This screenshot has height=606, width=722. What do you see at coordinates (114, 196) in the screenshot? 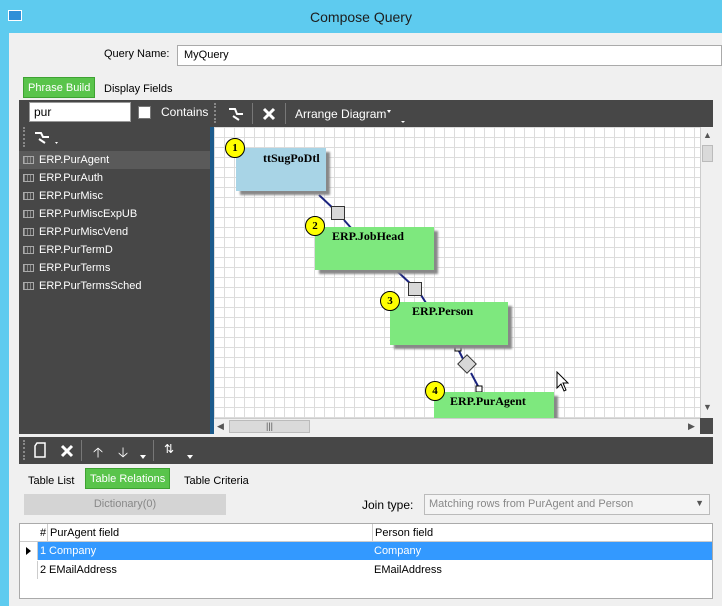
I see `list-item: ERP.PurMisc` at bounding box center [114, 196].